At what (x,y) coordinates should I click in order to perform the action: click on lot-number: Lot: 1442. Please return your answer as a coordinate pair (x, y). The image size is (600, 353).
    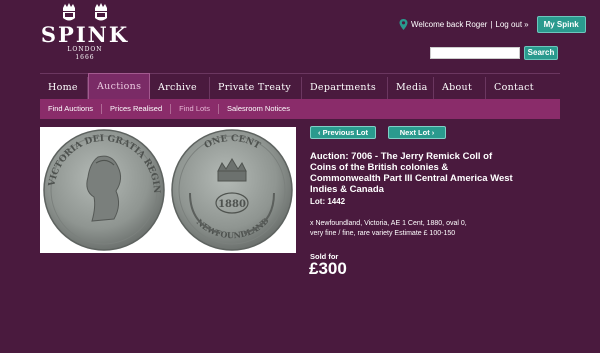
    Looking at the image, I should click on (328, 201).